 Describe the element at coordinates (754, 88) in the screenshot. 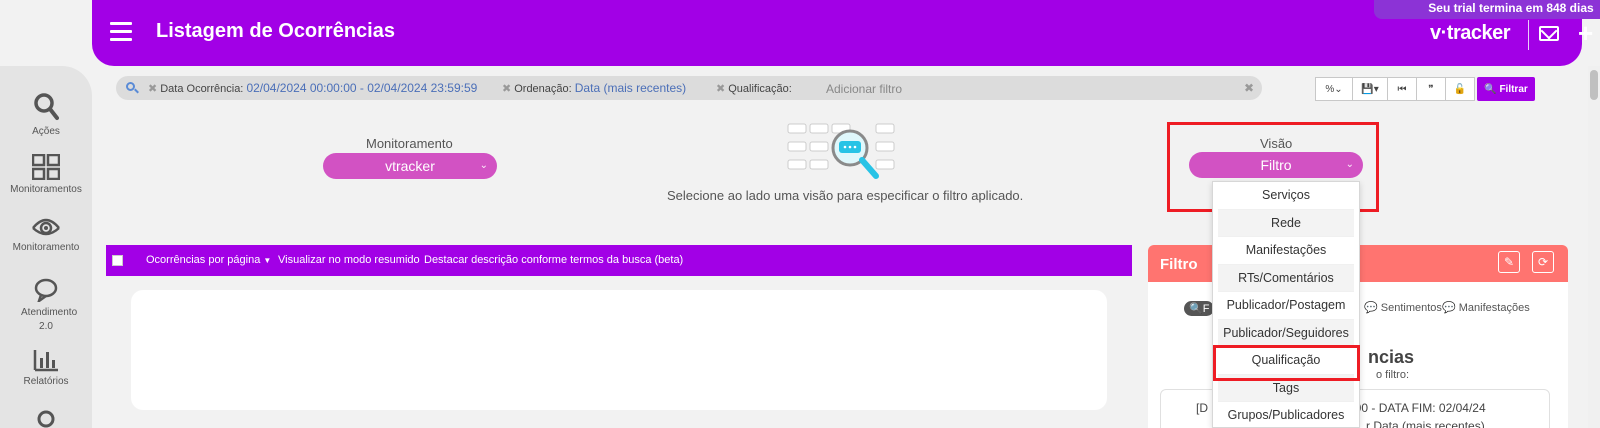

I see `filter-chip-qualificacao: ✖ Qualificação:` at that location.